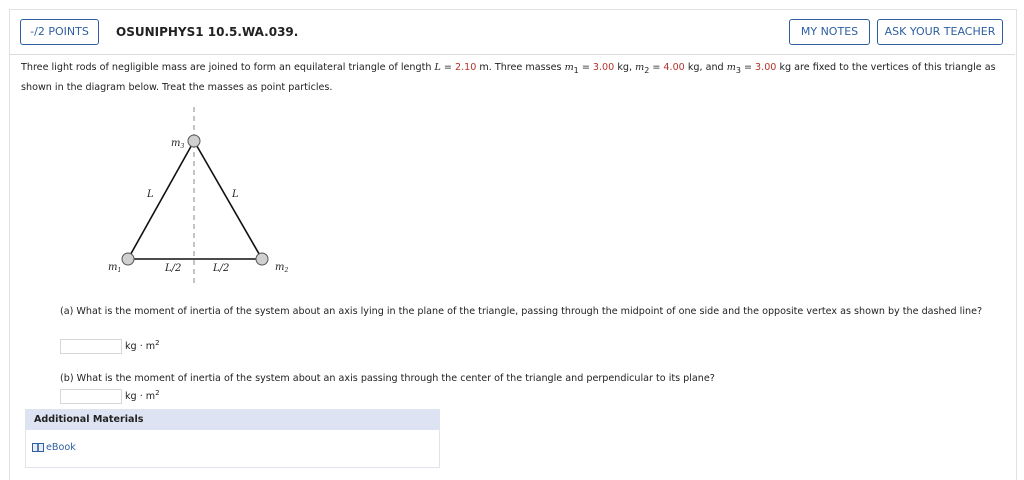 This screenshot has height=480, width=1024. What do you see at coordinates (194, 141) in the screenshot?
I see `mass-m3` at bounding box center [194, 141].